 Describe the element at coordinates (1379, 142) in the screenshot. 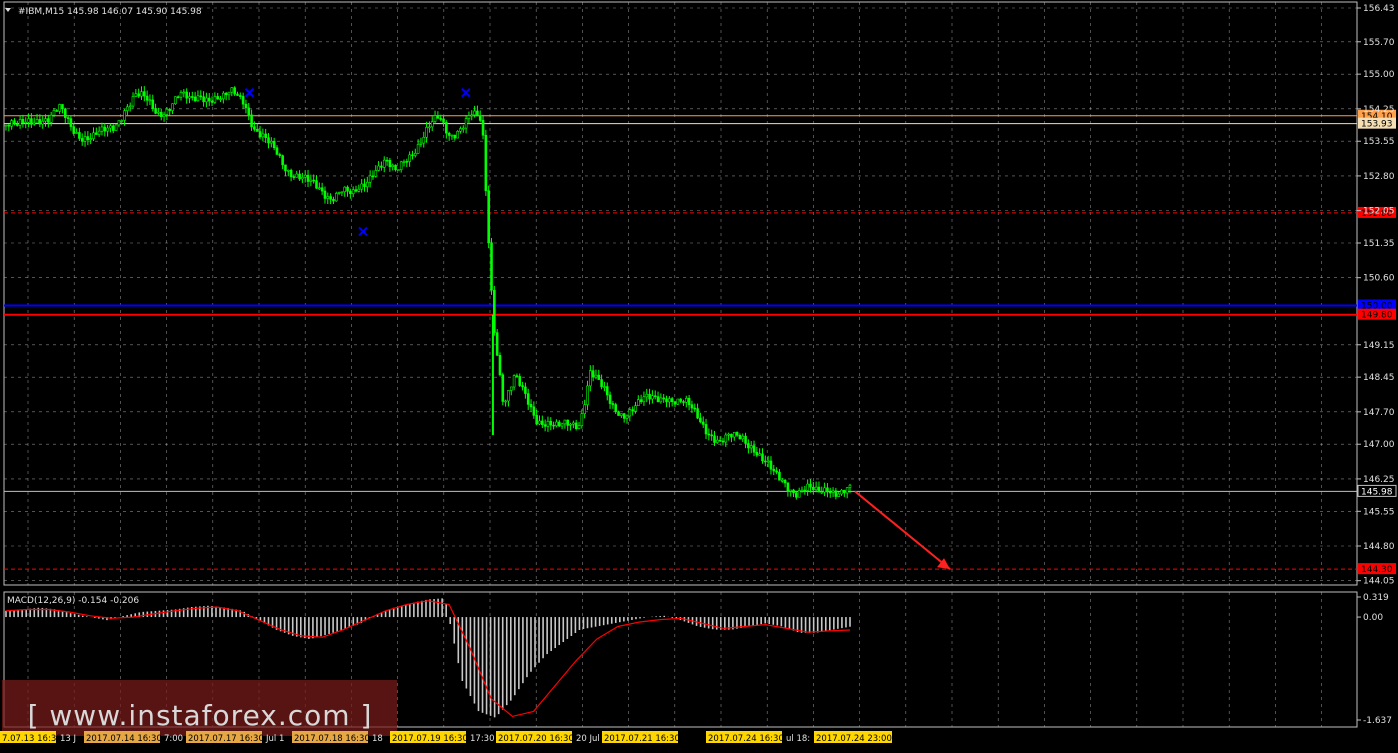

I see `price-tick-label: 153.55` at that location.